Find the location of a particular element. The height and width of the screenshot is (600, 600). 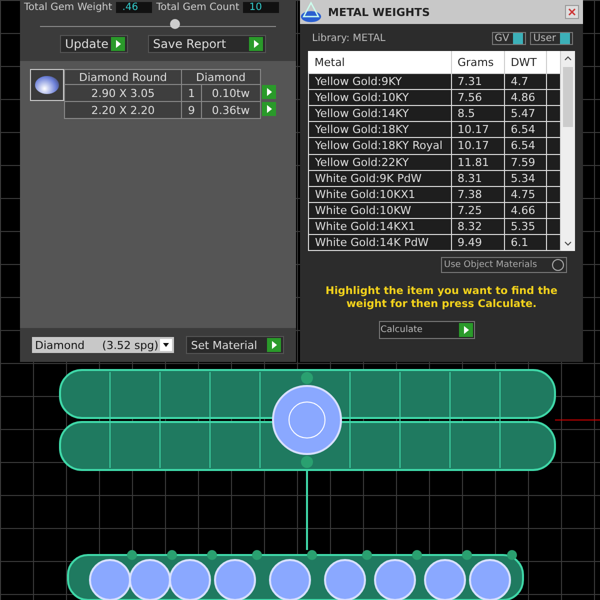

column-header: Diamond Round is located at coordinates (123, 77).